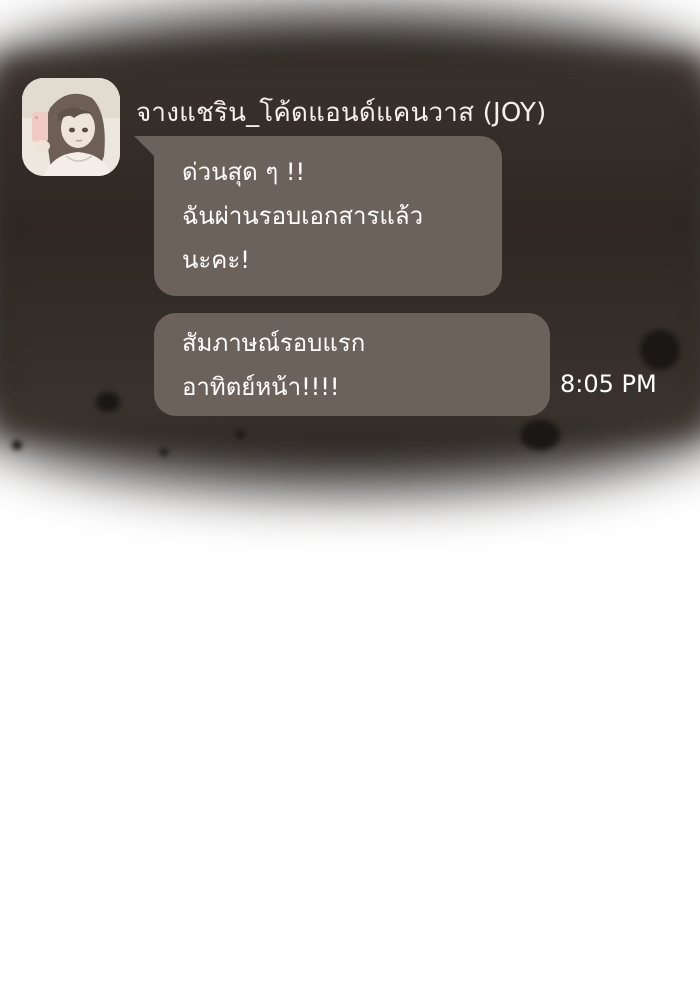  Describe the element at coordinates (341, 113) in the screenshot. I see `sender-name: จางแชริน_โค้ดแอนด์แคนวาส (JOY)` at that location.